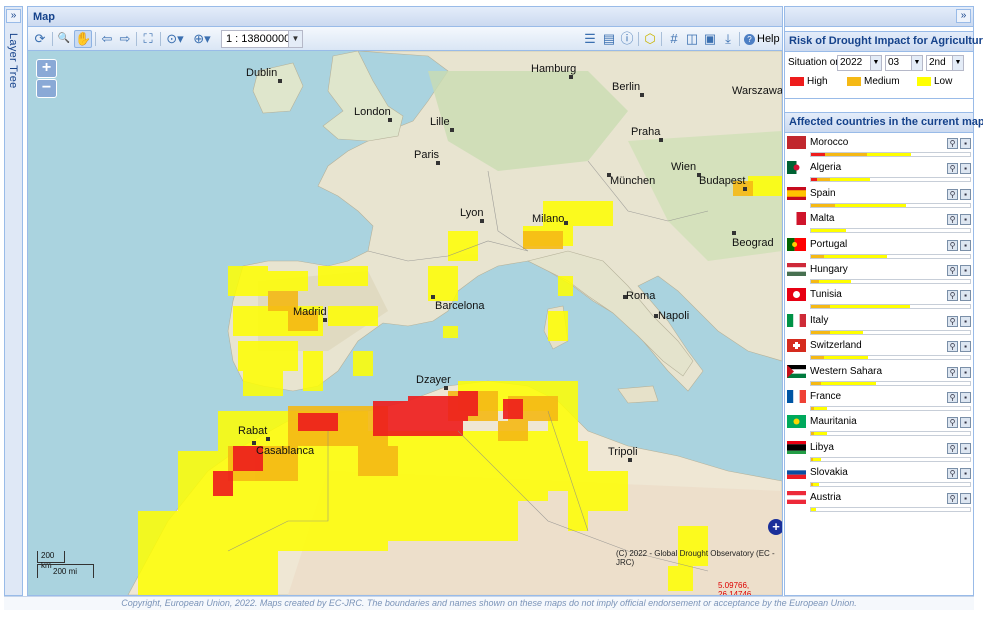  What do you see at coordinates (879, 374) in the screenshot?
I see `country-row: Western Sahara ⚲ ▪` at bounding box center [879, 374].